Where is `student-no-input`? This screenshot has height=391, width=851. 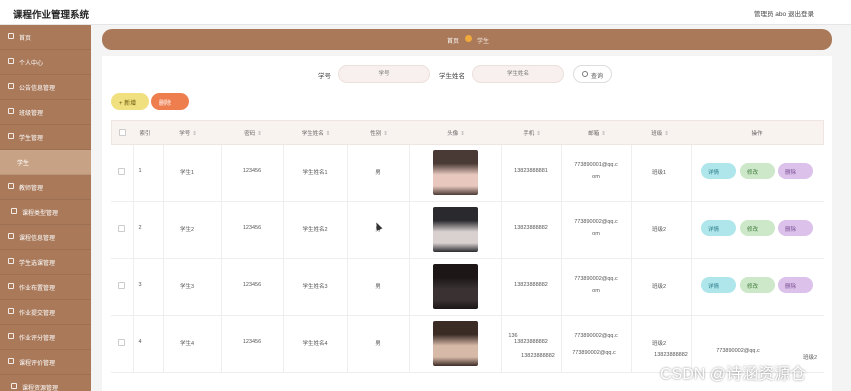 student-no-input is located at coordinates (384, 74).